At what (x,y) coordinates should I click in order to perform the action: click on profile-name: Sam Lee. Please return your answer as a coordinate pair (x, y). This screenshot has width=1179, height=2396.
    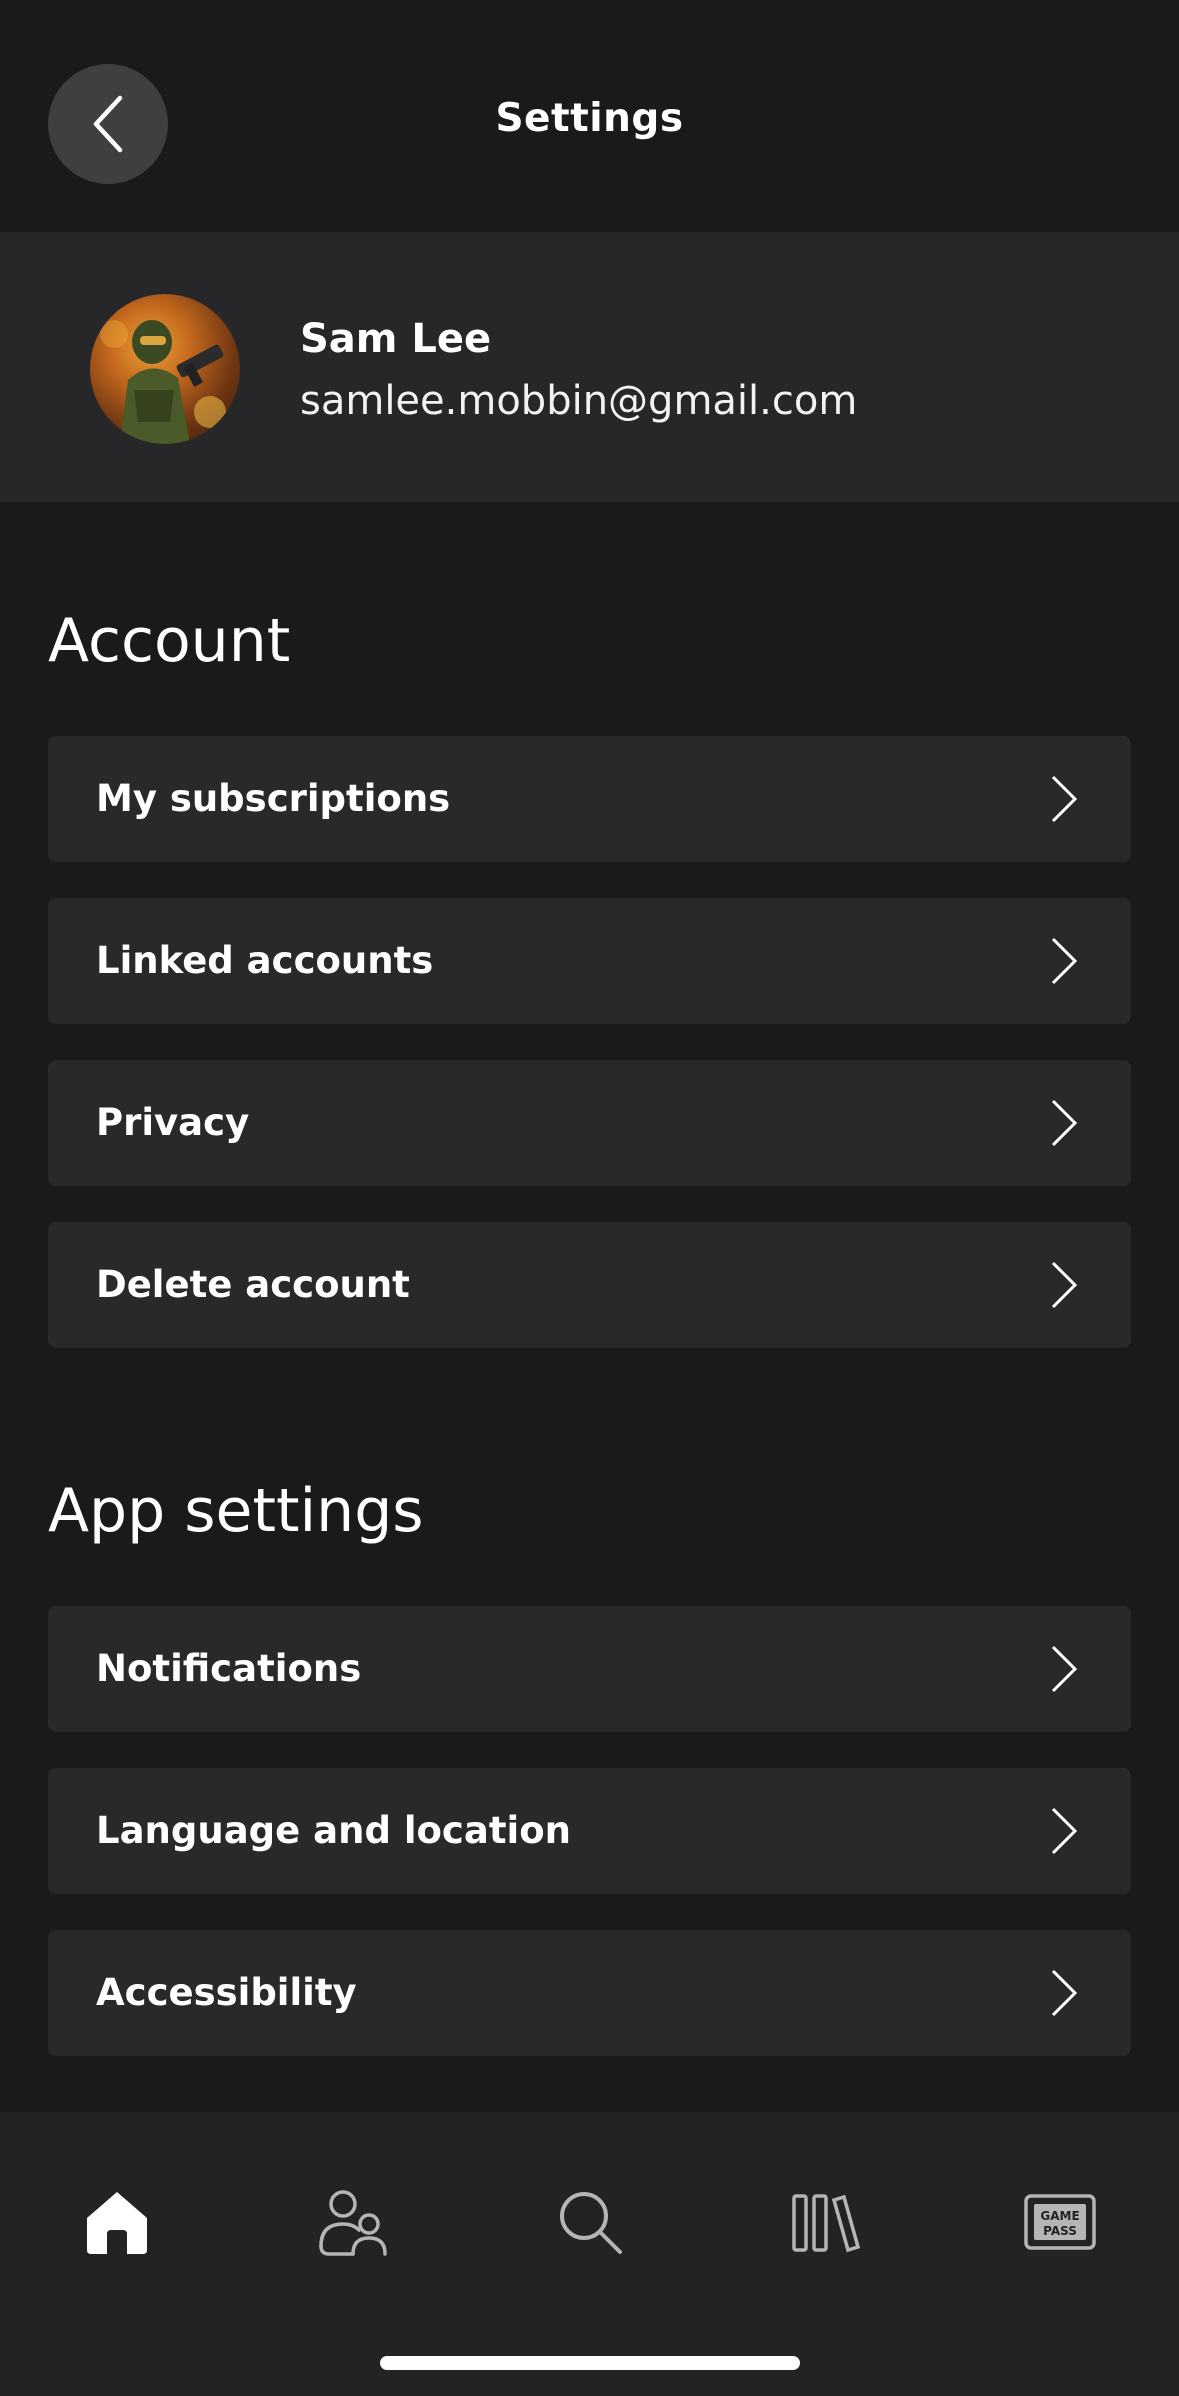
    Looking at the image, I should click on (396, 339).